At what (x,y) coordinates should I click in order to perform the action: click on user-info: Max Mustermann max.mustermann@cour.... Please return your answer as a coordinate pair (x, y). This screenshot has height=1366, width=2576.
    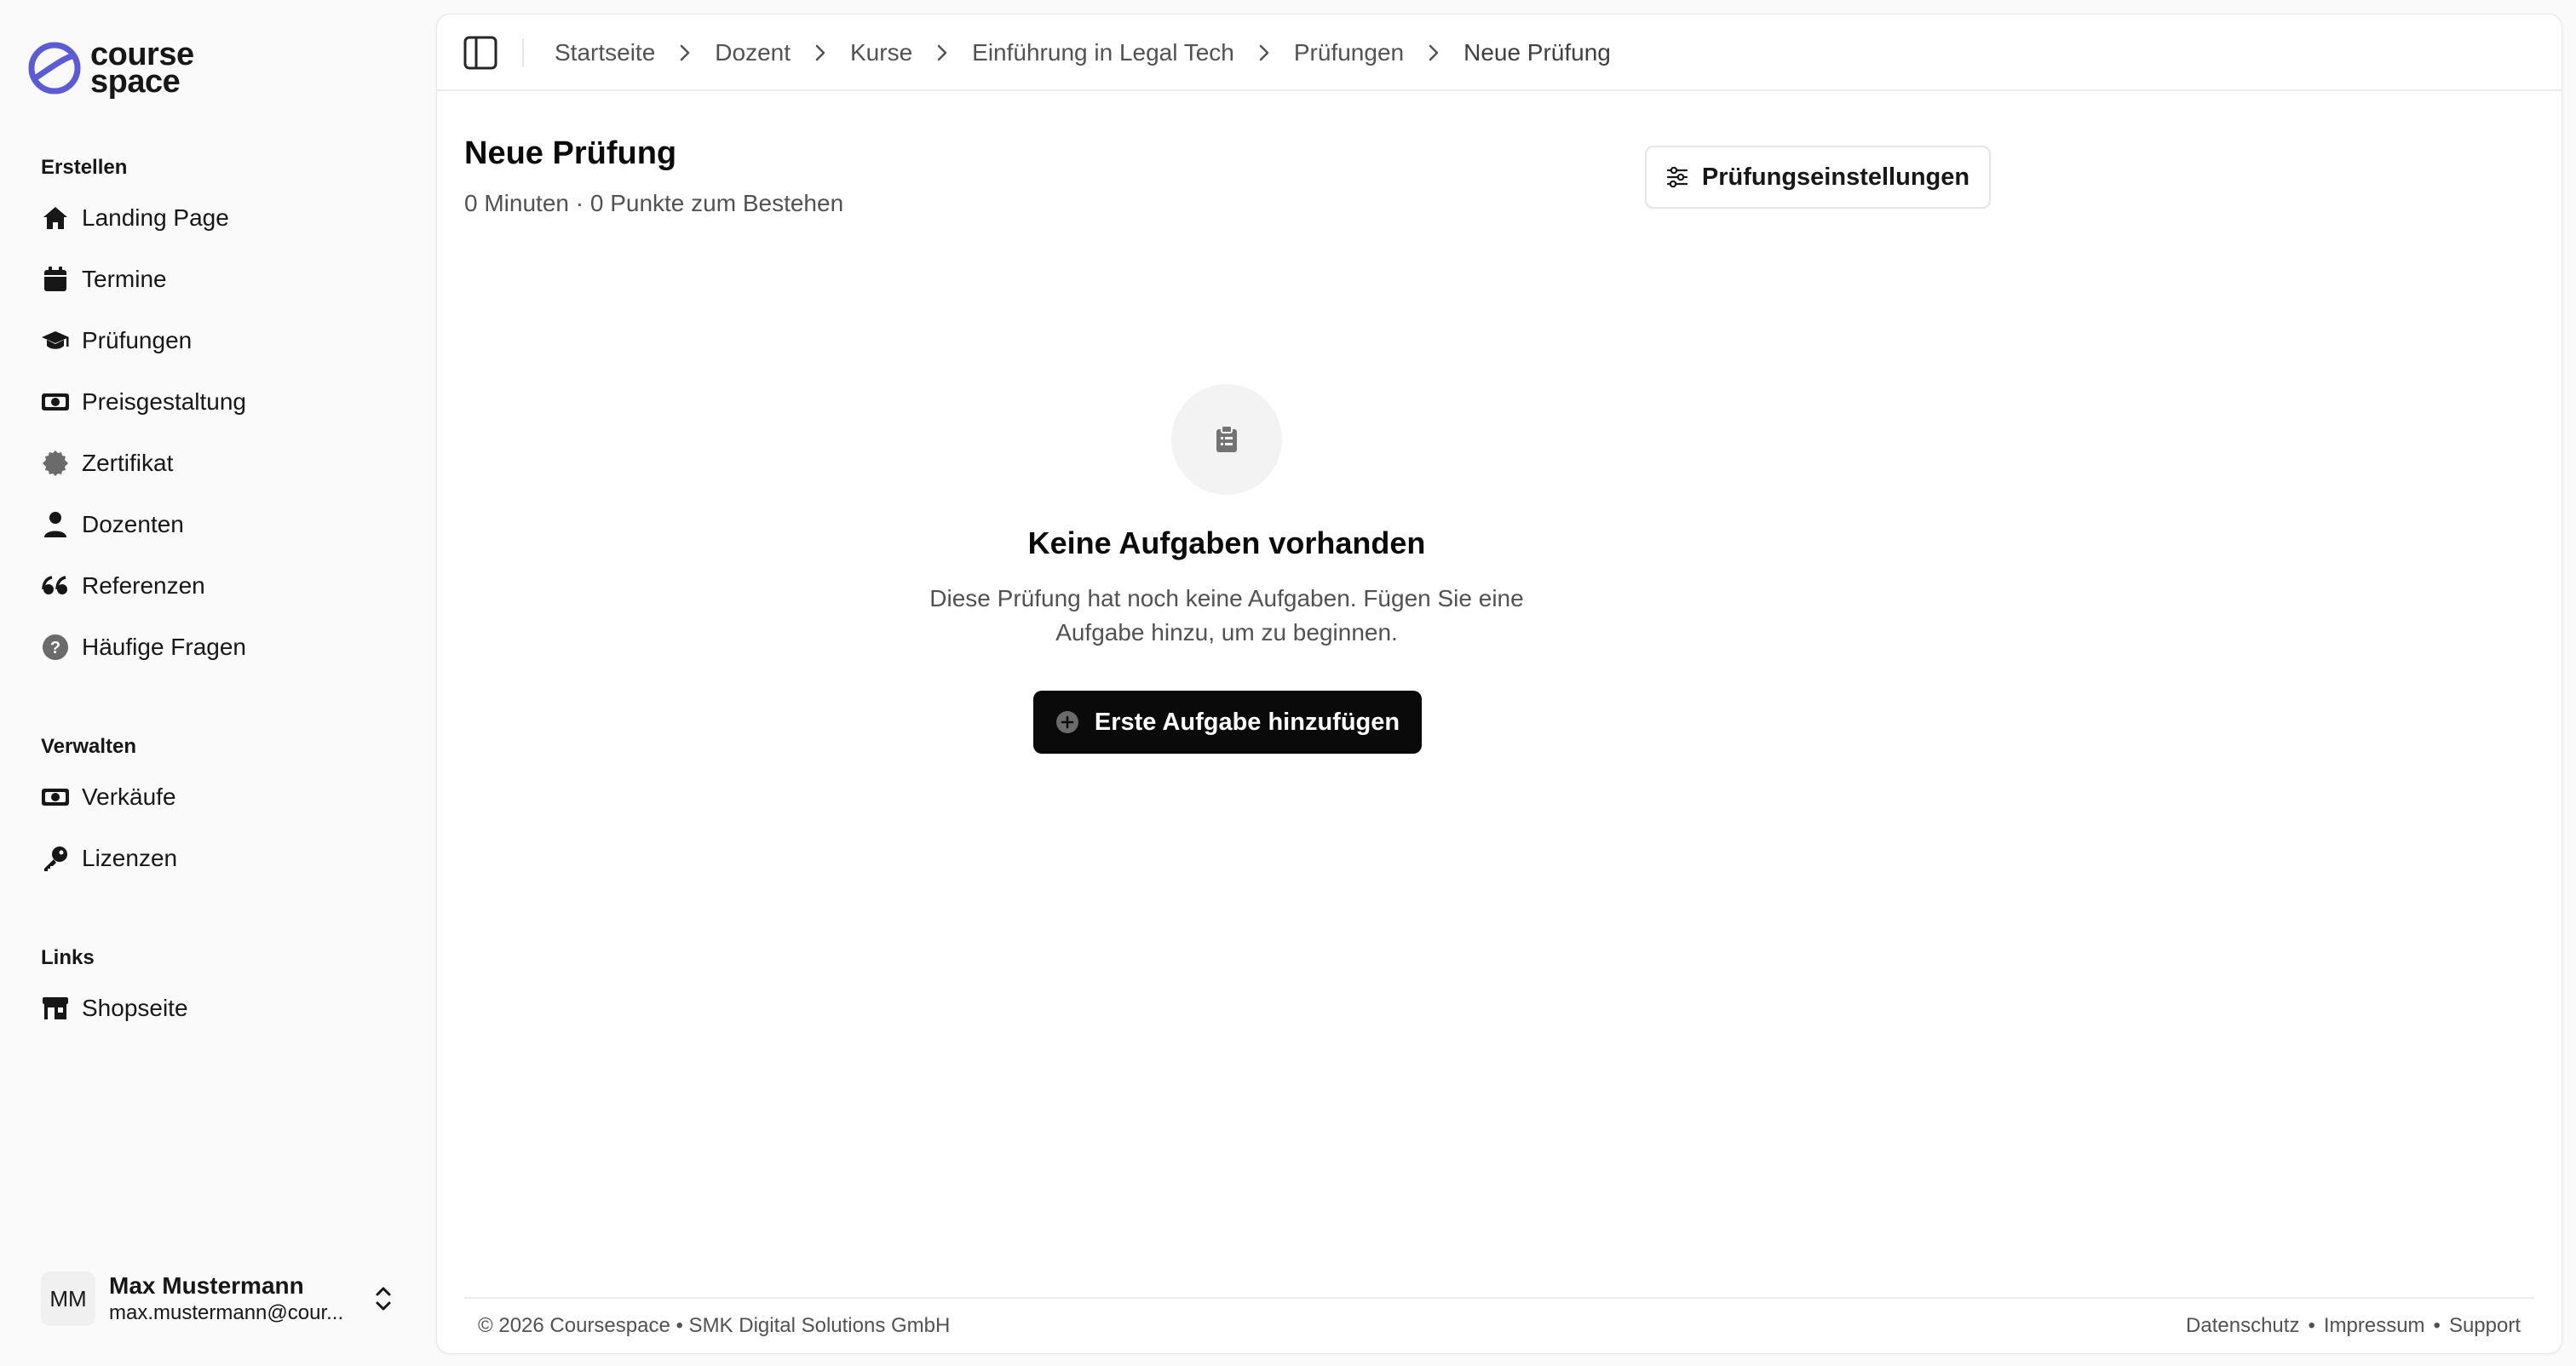
    Looking at the image, I should click on (233, 1298).